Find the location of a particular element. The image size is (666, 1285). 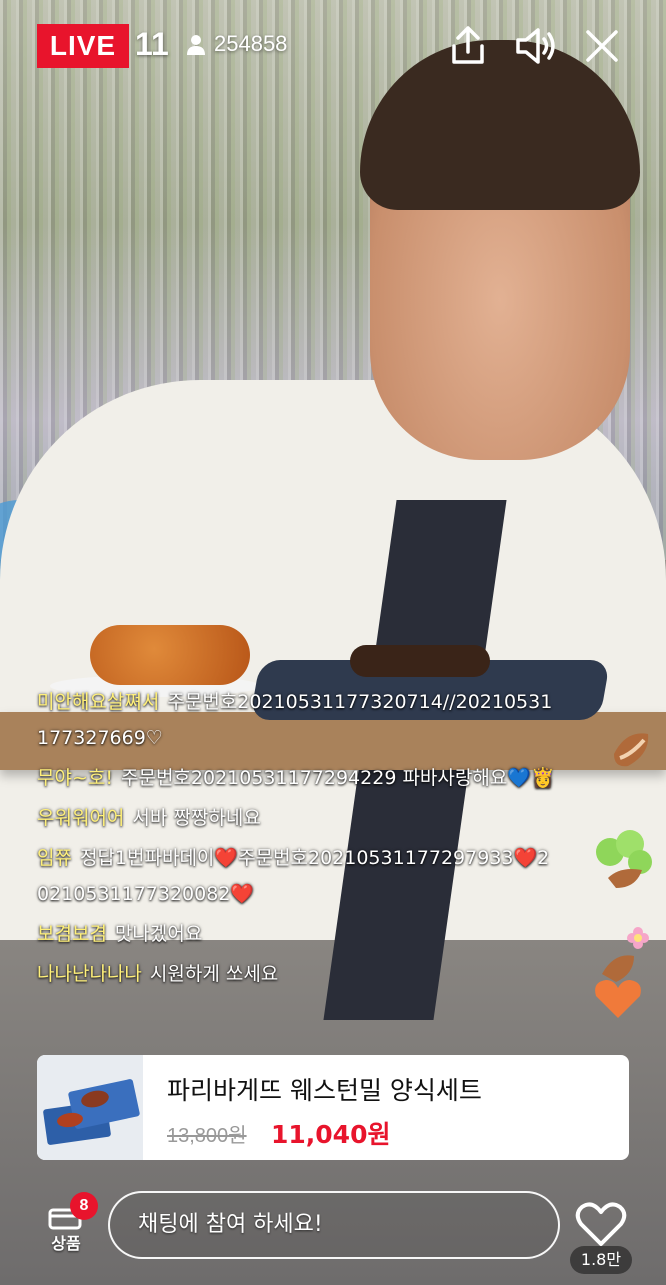

chat-message: 나나난나나나 시원하게 쏘세요 is located at coordinates (297, 974).